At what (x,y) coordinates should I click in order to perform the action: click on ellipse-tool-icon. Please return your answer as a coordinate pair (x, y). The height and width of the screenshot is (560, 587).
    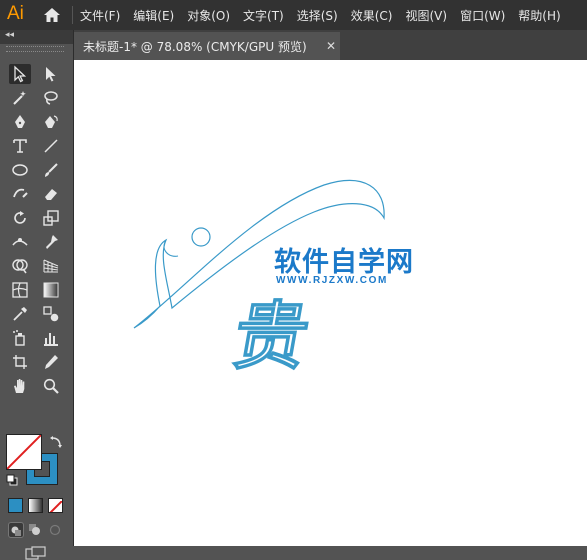
    Looking at the image, I should click on (20, 170).